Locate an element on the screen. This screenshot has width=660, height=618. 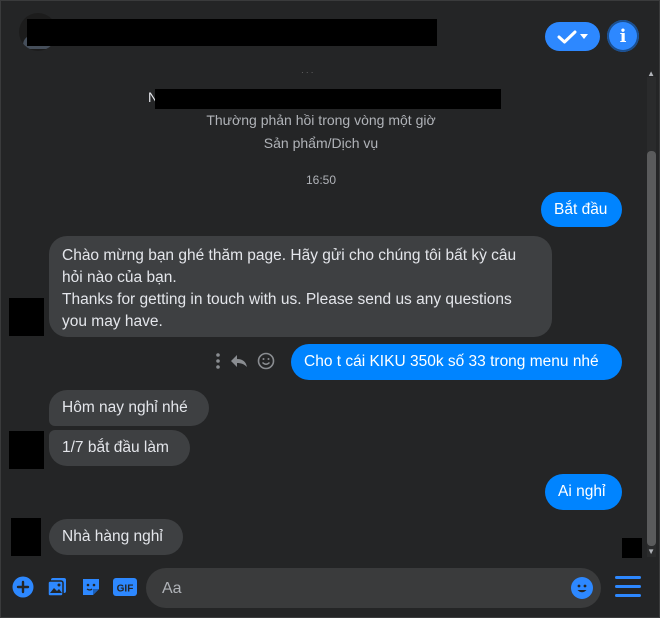
mark-done-button is located at coordinates (572, 36).